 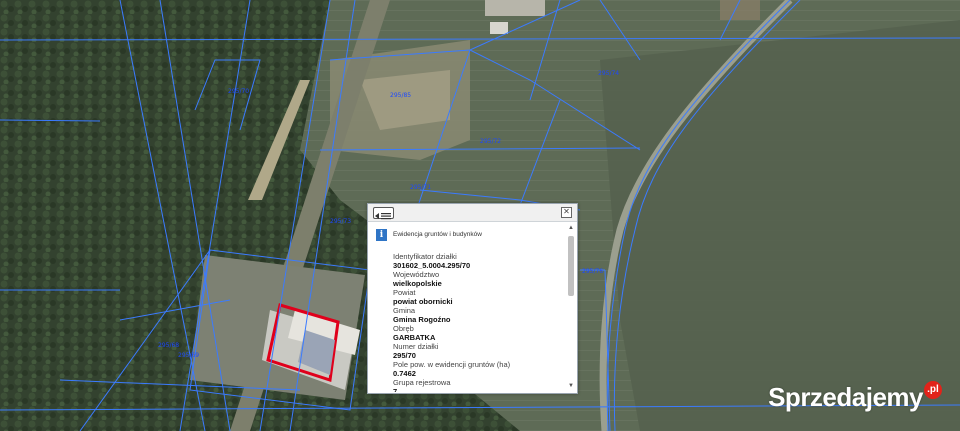 What do you see at coordinates (381, 235) in the screenshot?
I see `info-icon: i` at bounding box center [381, 235].